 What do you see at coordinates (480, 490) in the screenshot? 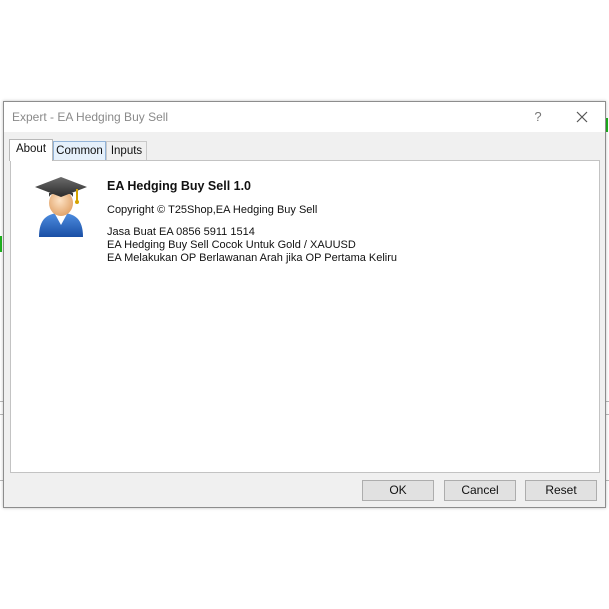
I see `cancel-button: Cancel` at bounding box center [480, 490].